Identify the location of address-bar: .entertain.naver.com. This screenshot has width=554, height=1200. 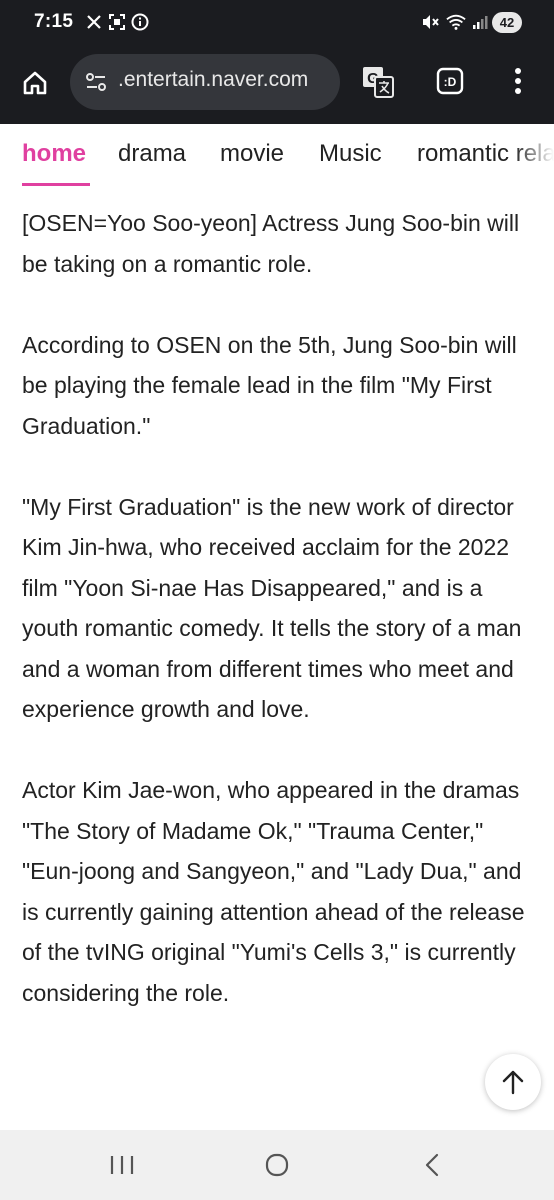
(205, 82).